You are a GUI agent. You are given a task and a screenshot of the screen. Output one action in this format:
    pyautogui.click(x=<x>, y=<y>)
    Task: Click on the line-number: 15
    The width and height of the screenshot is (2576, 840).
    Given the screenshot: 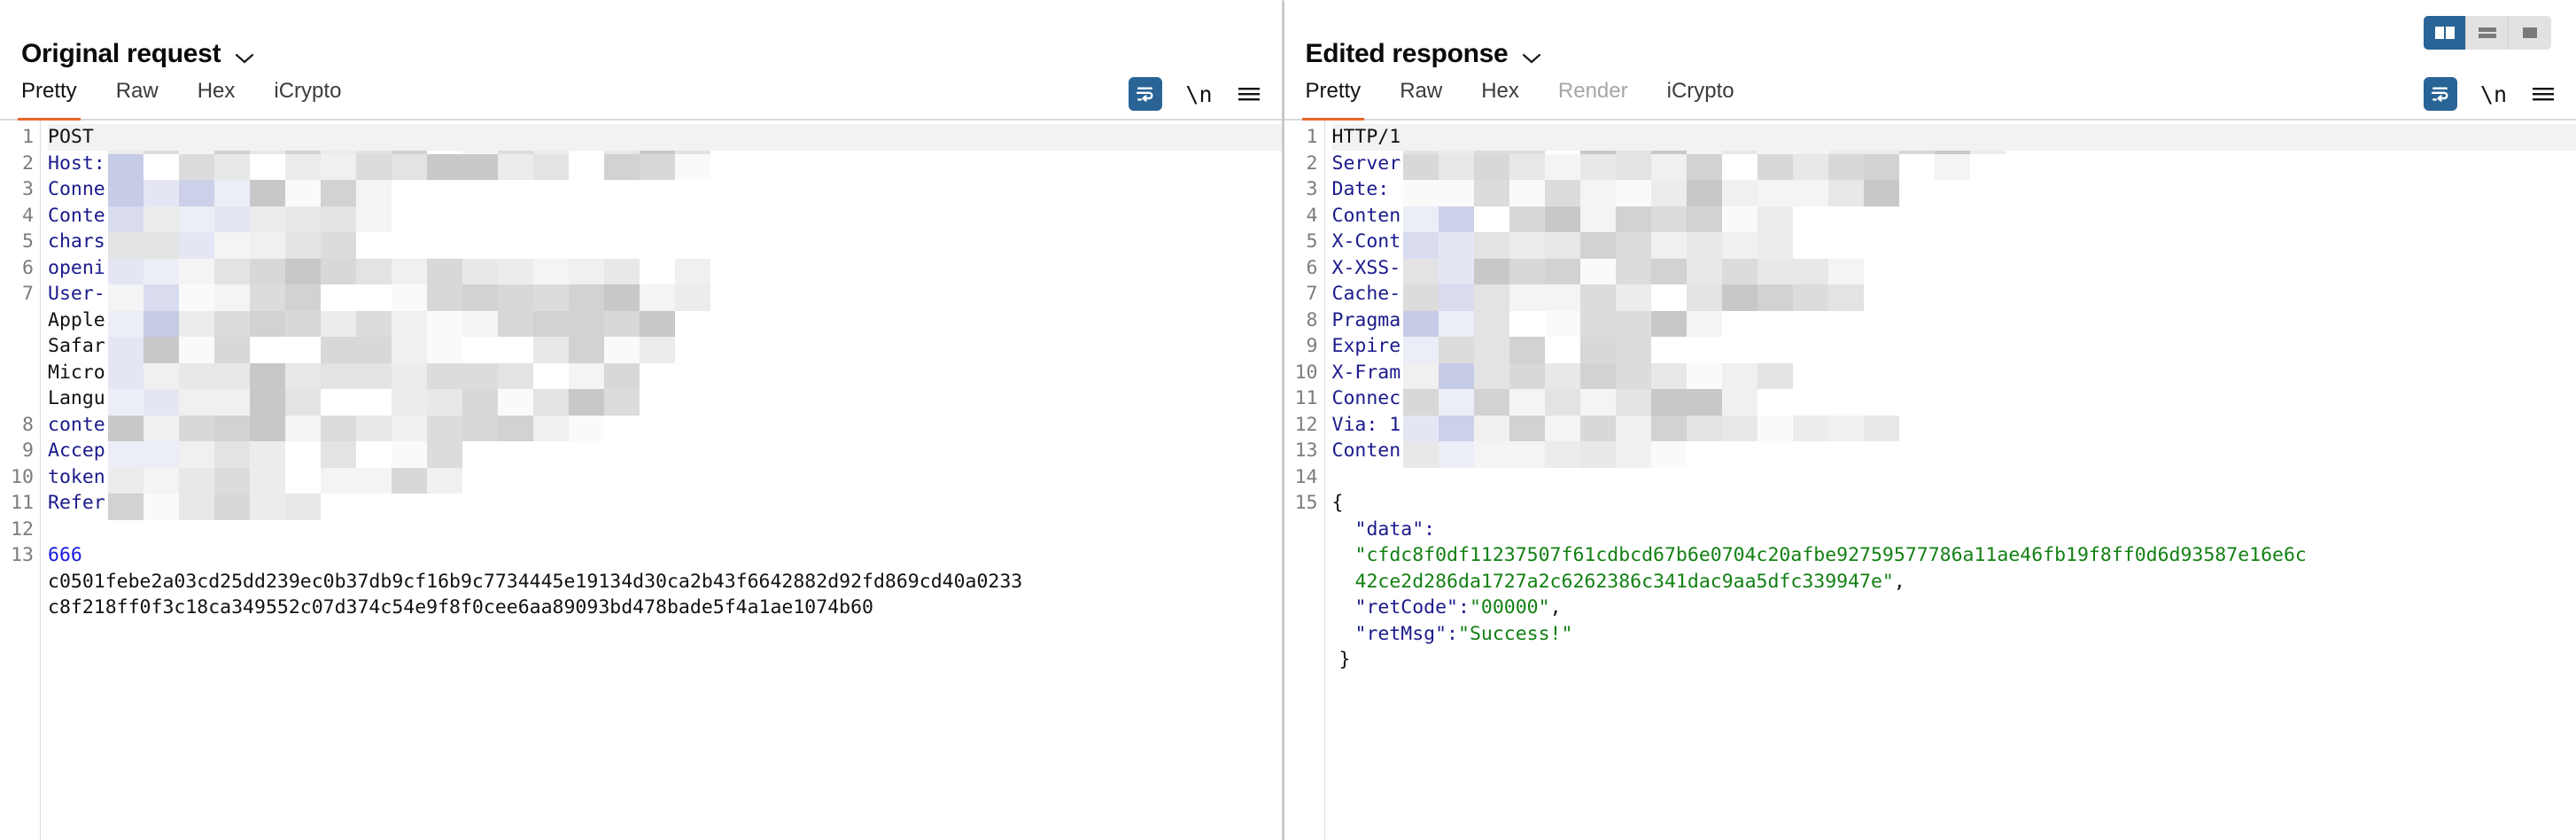 What is the action you would take?
    pyautogui.click(x=1306, y=503)
    